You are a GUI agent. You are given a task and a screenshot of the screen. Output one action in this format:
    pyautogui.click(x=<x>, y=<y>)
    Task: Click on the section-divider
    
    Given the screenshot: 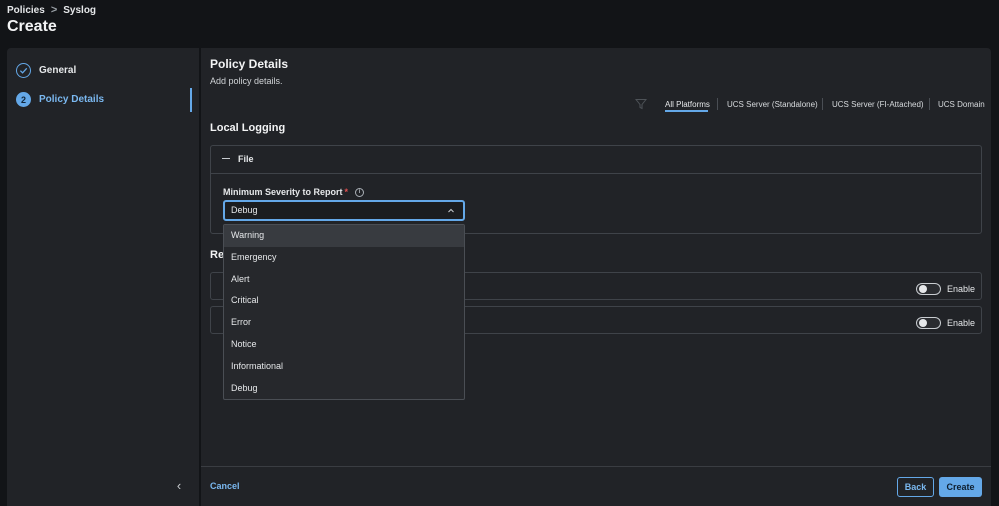 What is the action you would take?
    pyautogui.click(x=596, y=173)
    